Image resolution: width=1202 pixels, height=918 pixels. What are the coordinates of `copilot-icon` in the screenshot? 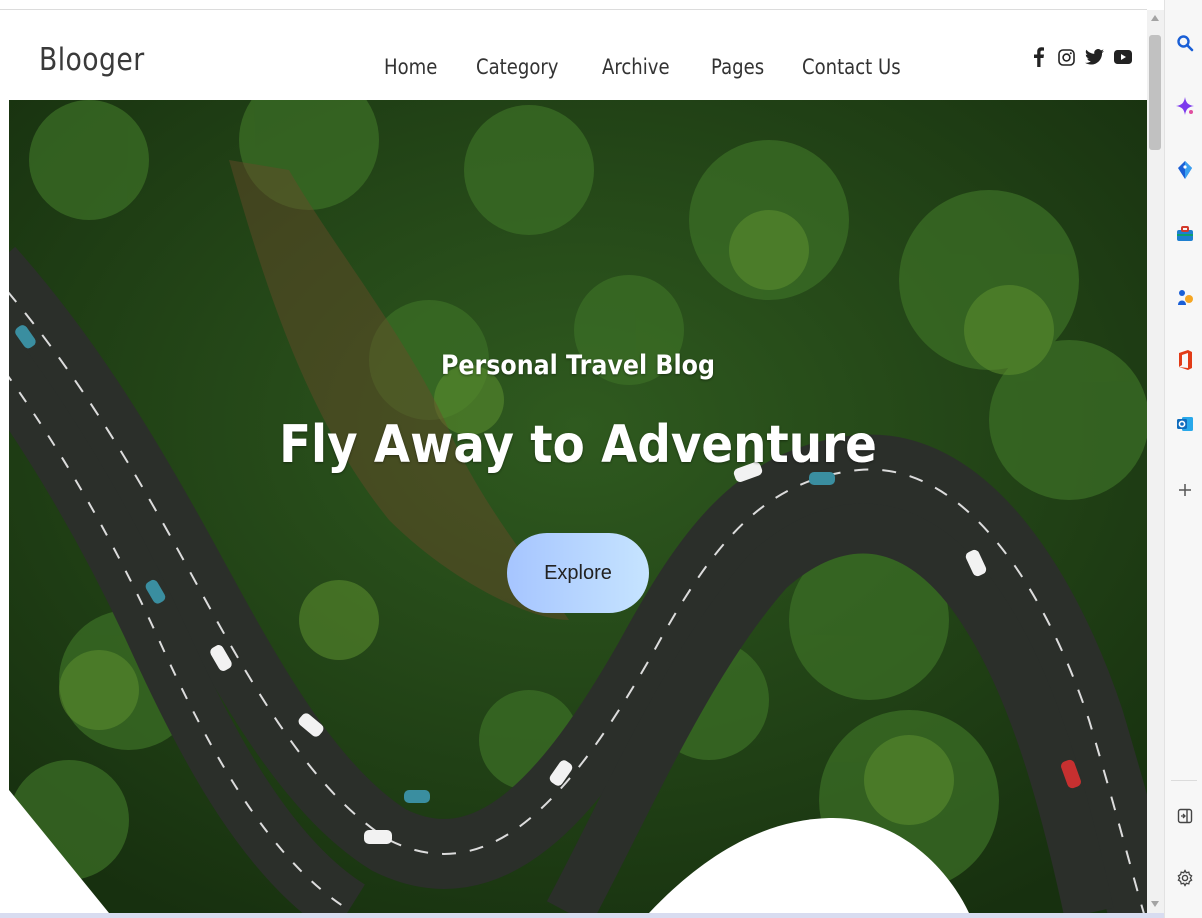 It's located at (1185, 106).